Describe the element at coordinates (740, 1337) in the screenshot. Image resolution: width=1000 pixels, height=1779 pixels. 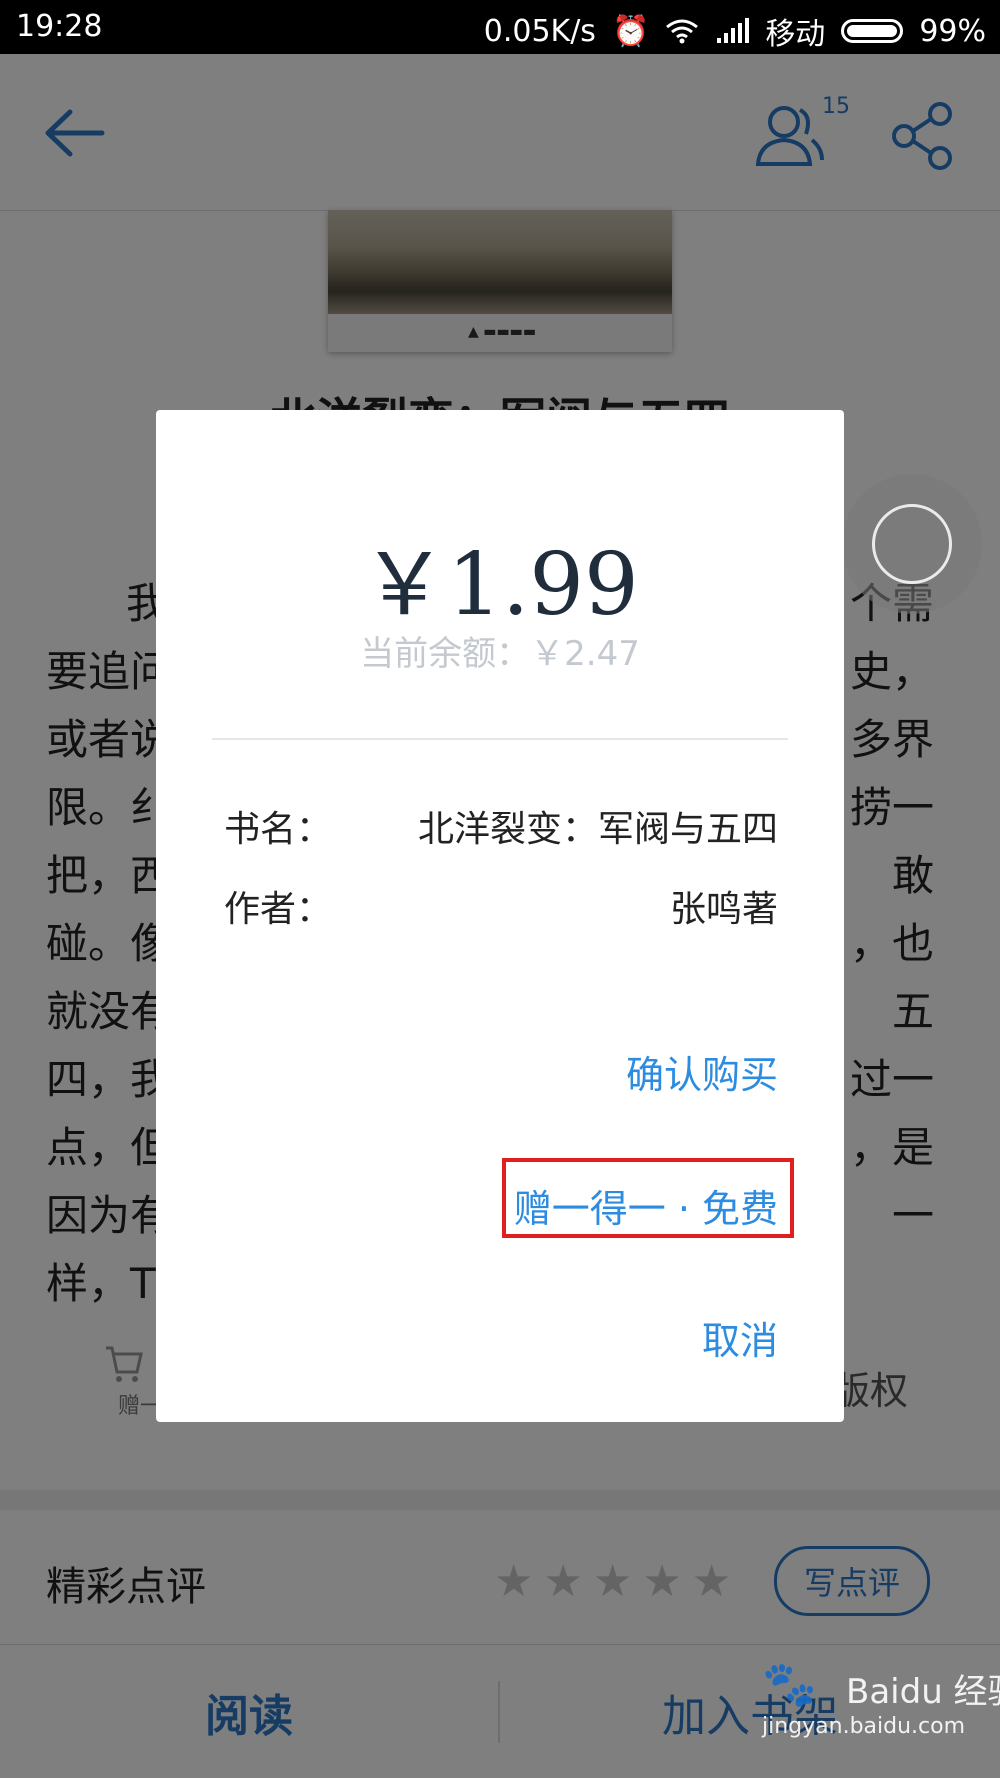
I see `cancel-button: 取消` at that location.